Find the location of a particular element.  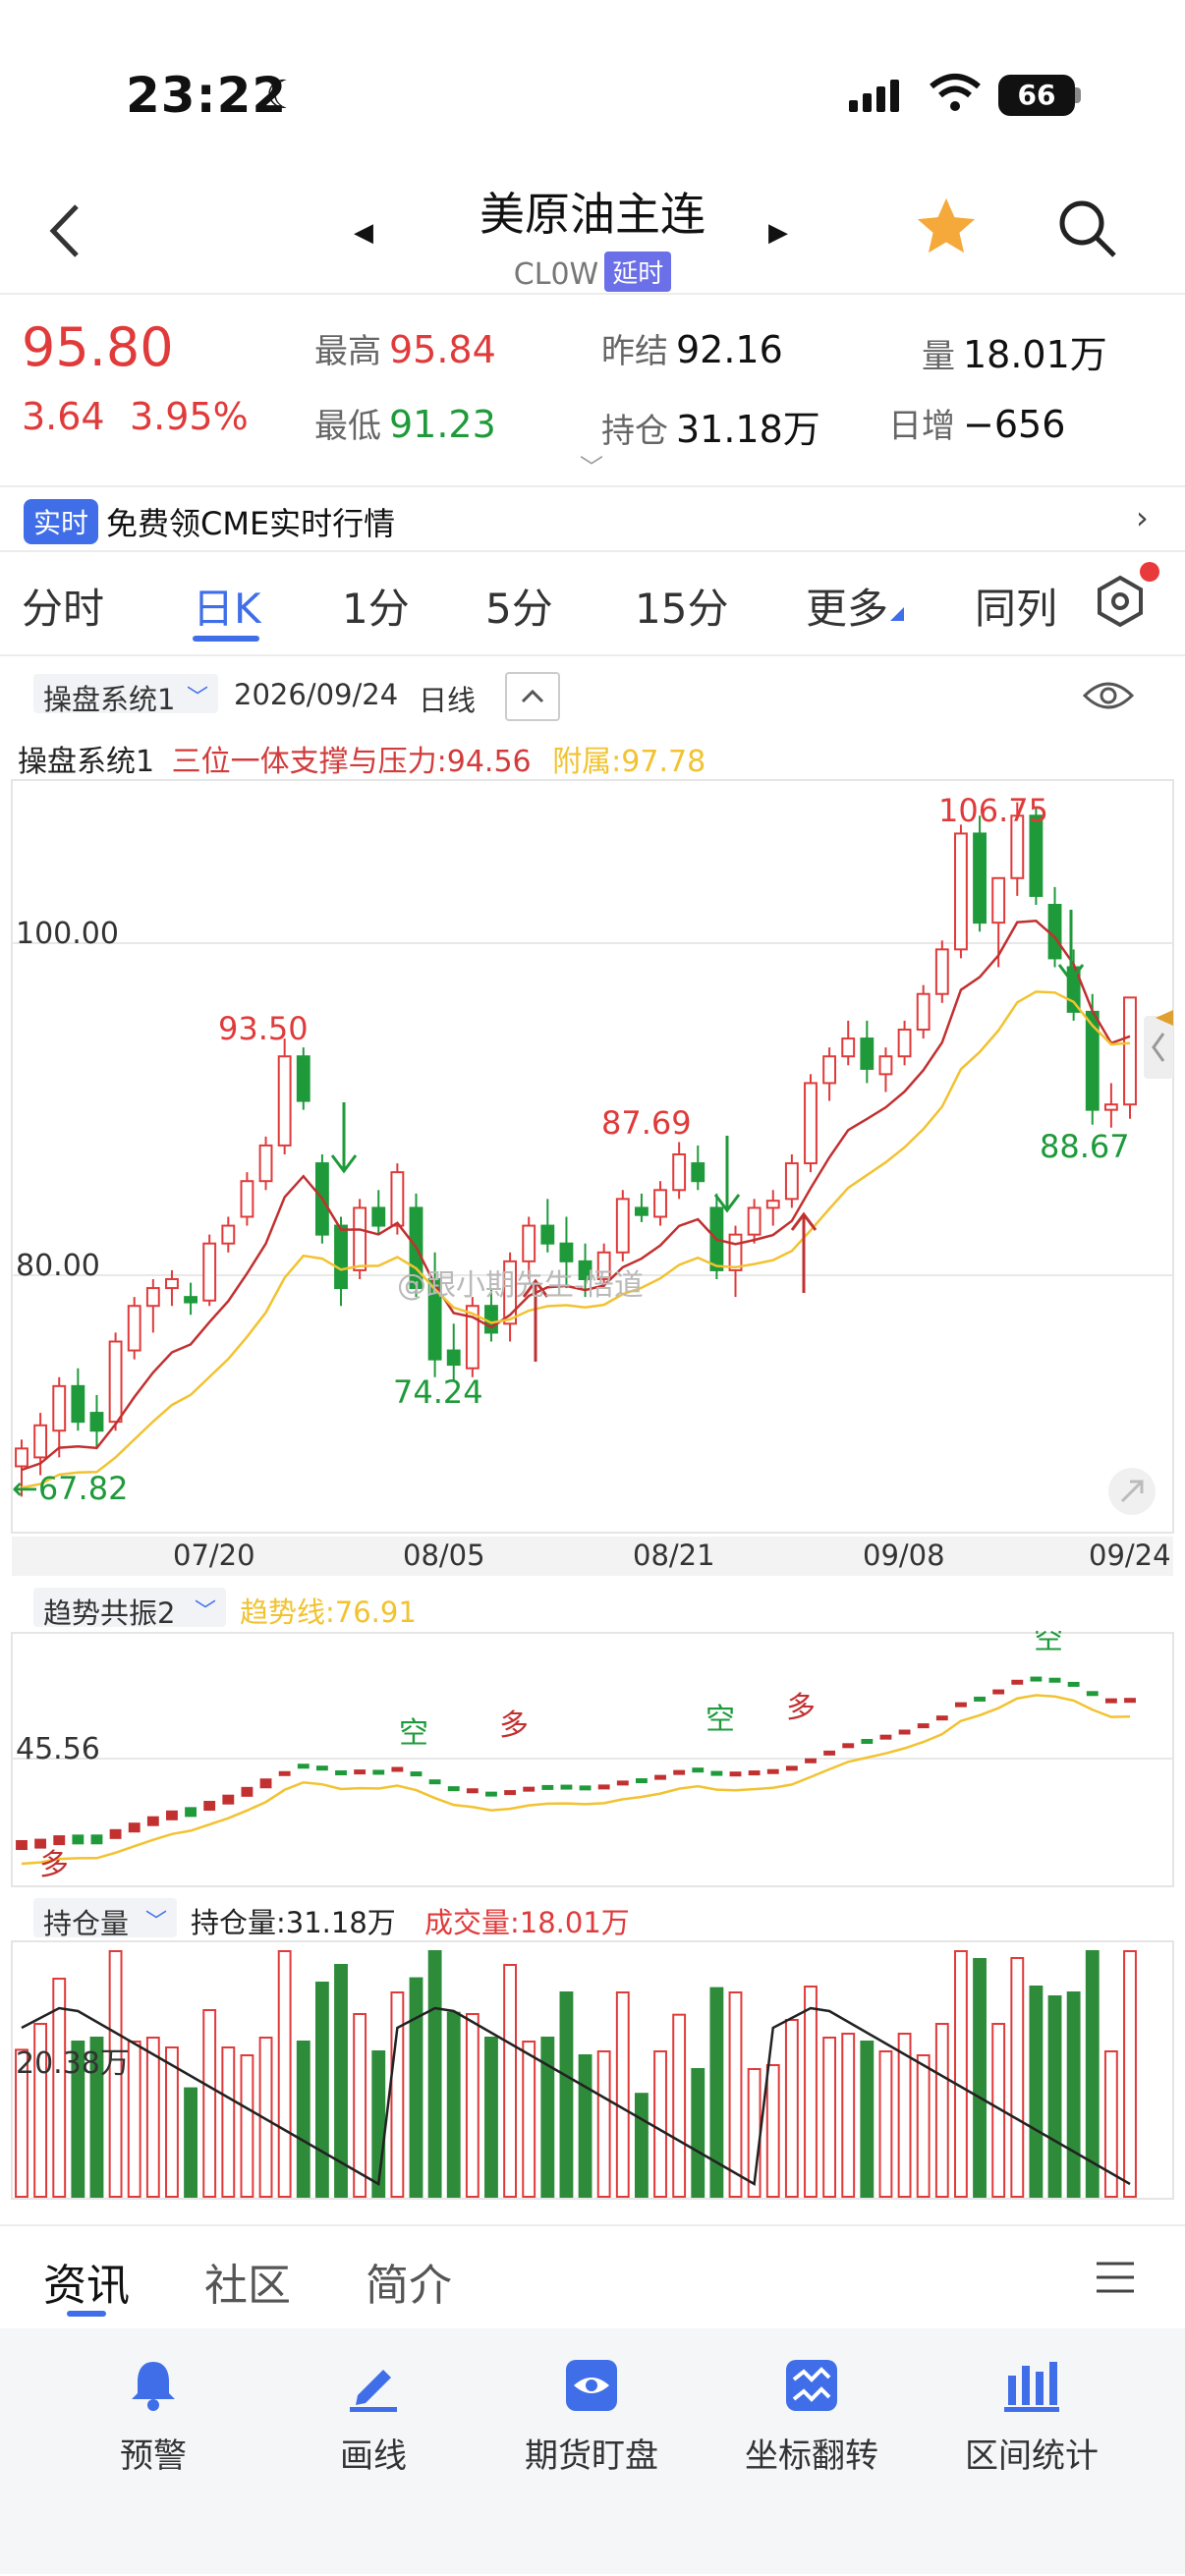

chart-period: 日线 is located at coordinates (448, 700).